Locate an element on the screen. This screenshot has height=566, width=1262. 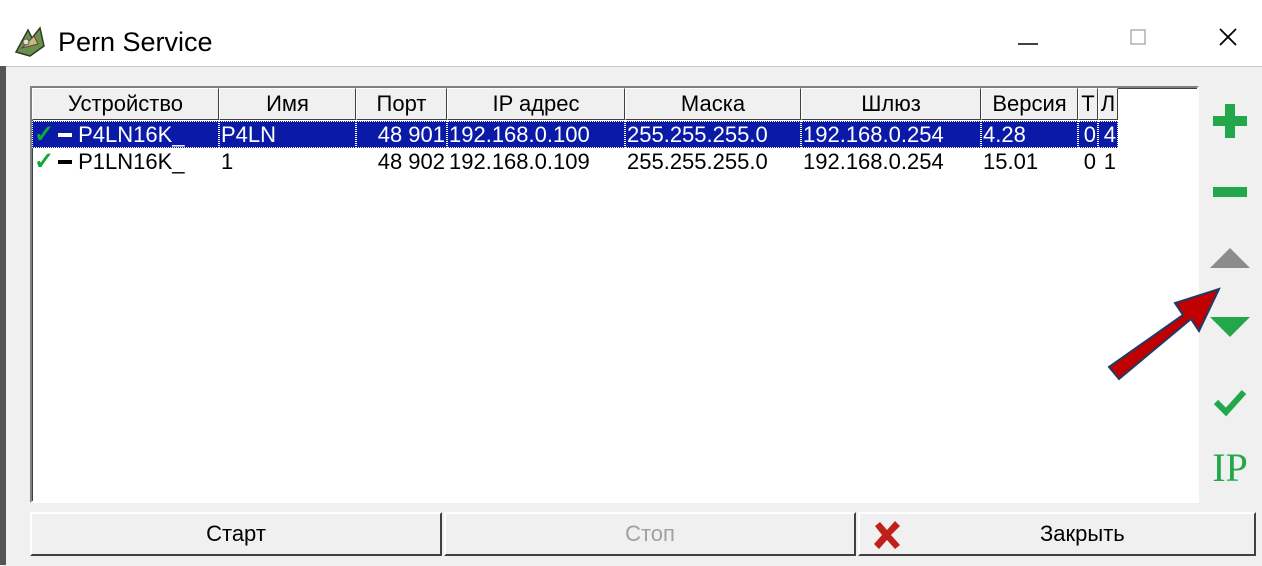
device-name: P1LN16K_ is located at coordinates (131, 161).